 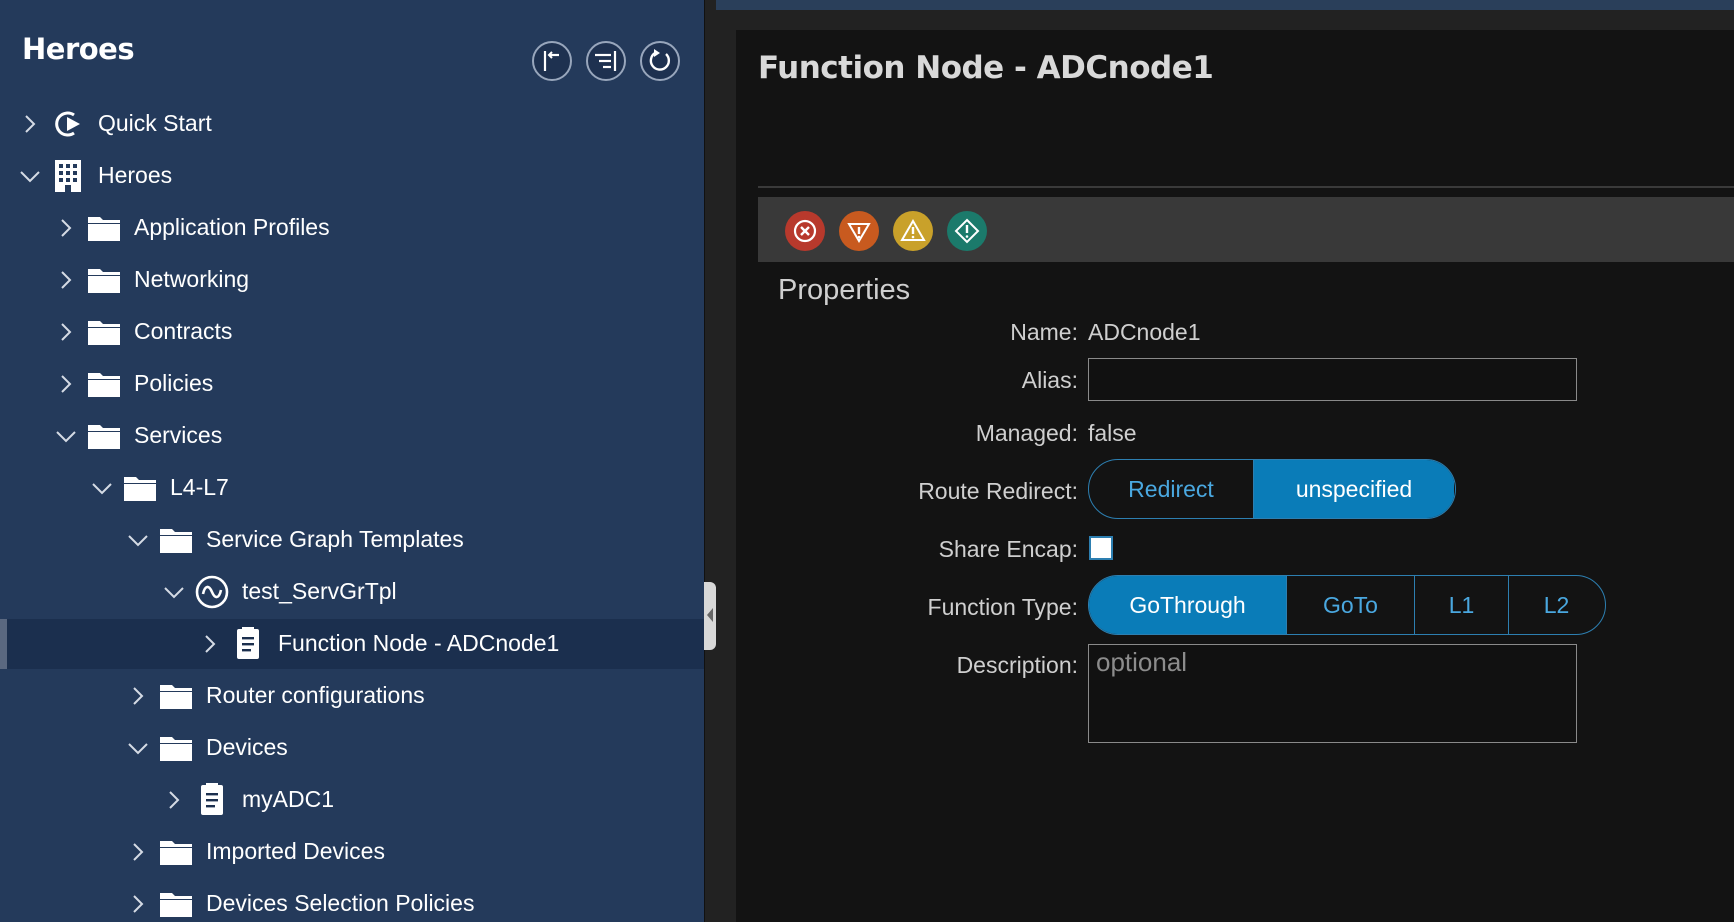 I want to click on collapse-panel-handle, so click(x=710, y=616).